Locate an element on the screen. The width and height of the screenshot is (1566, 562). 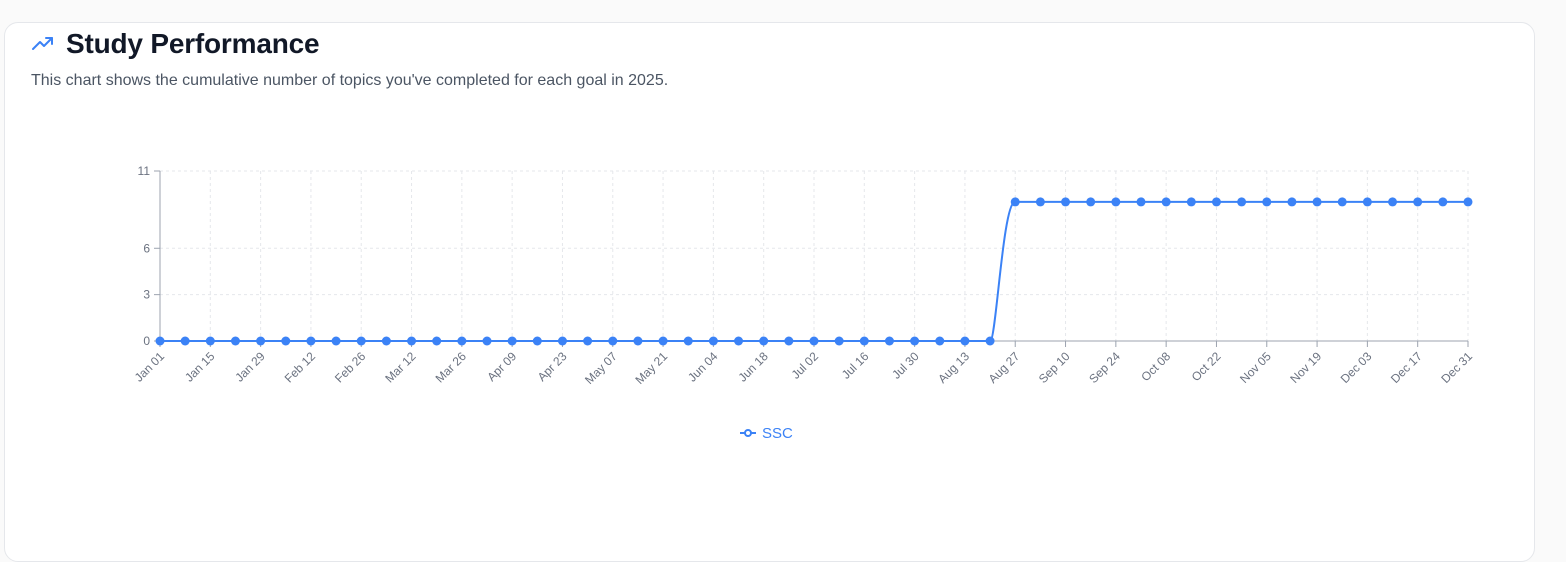
x-tick-label: Oct 22 is located at coordinates (1206, 366).